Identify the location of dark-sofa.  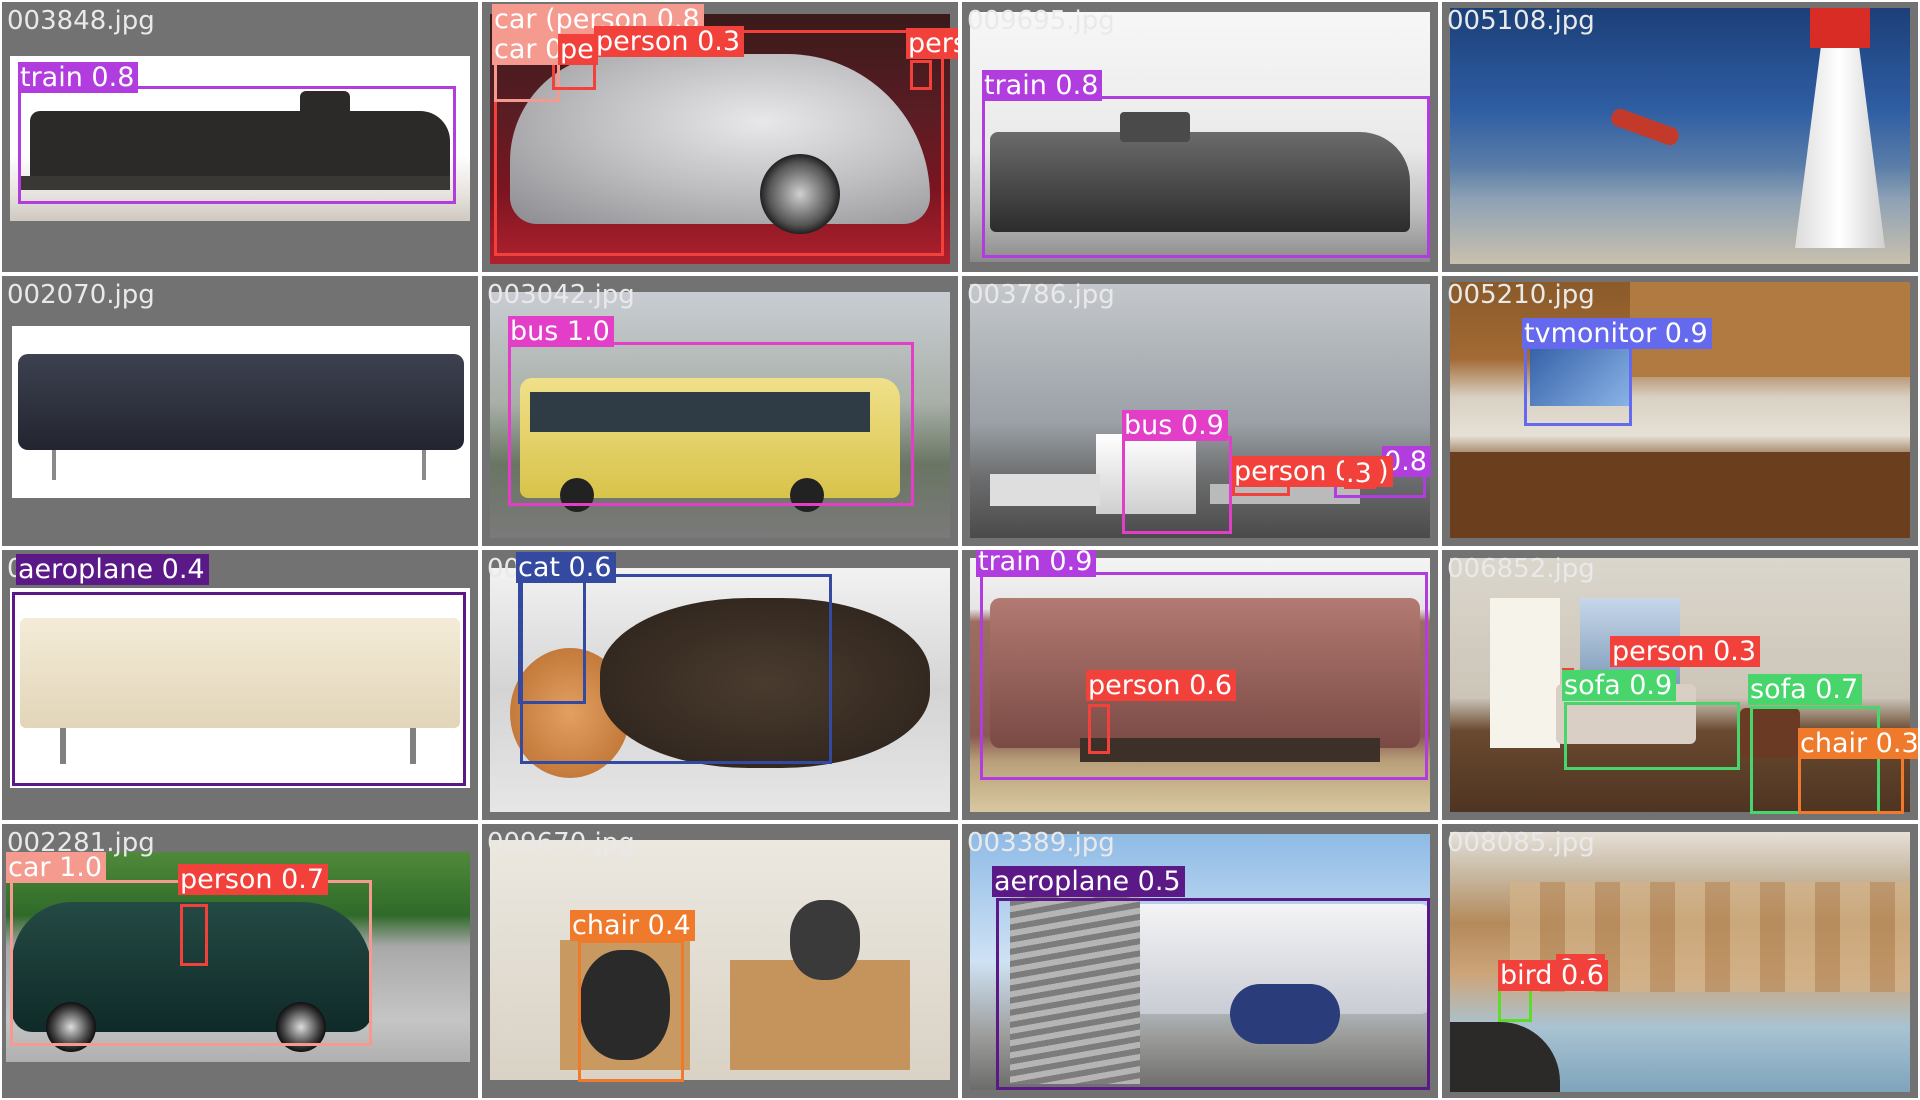
(241, 402).